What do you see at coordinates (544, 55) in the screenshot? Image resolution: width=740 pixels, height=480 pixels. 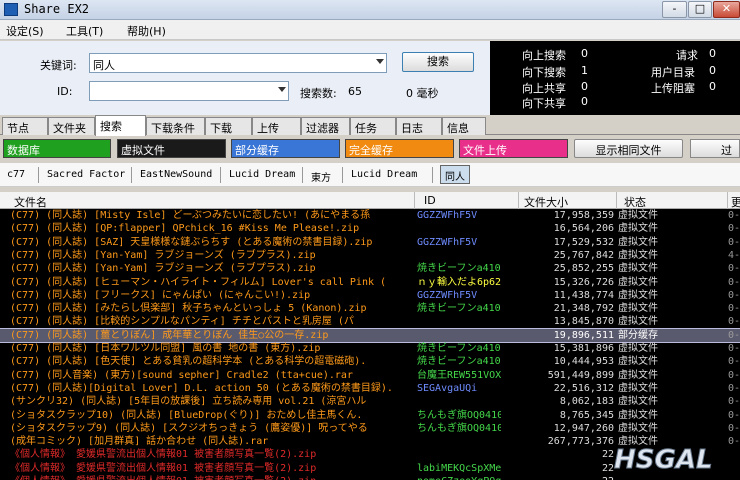 I see `stat-label: 向上搜索` at bounding box center [544, 55].